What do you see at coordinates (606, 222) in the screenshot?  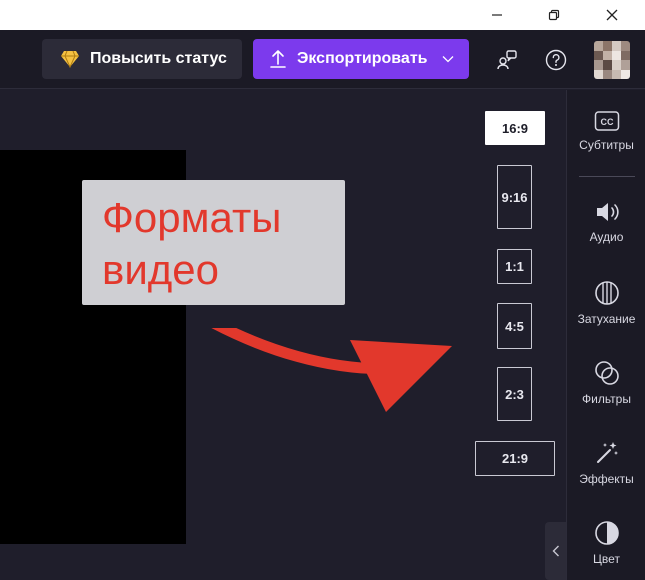 I see `sidebar-item-audio: Аудио` at bounding box center [606, 222].